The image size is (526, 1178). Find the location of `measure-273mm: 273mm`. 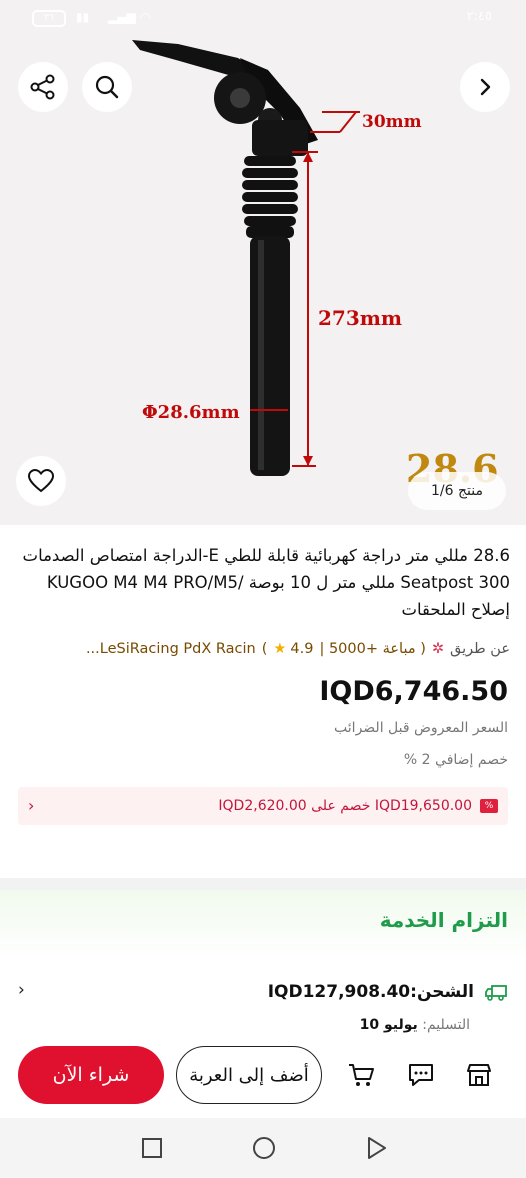

measure-273mm: 273mm is located at coordinates (360, 318).